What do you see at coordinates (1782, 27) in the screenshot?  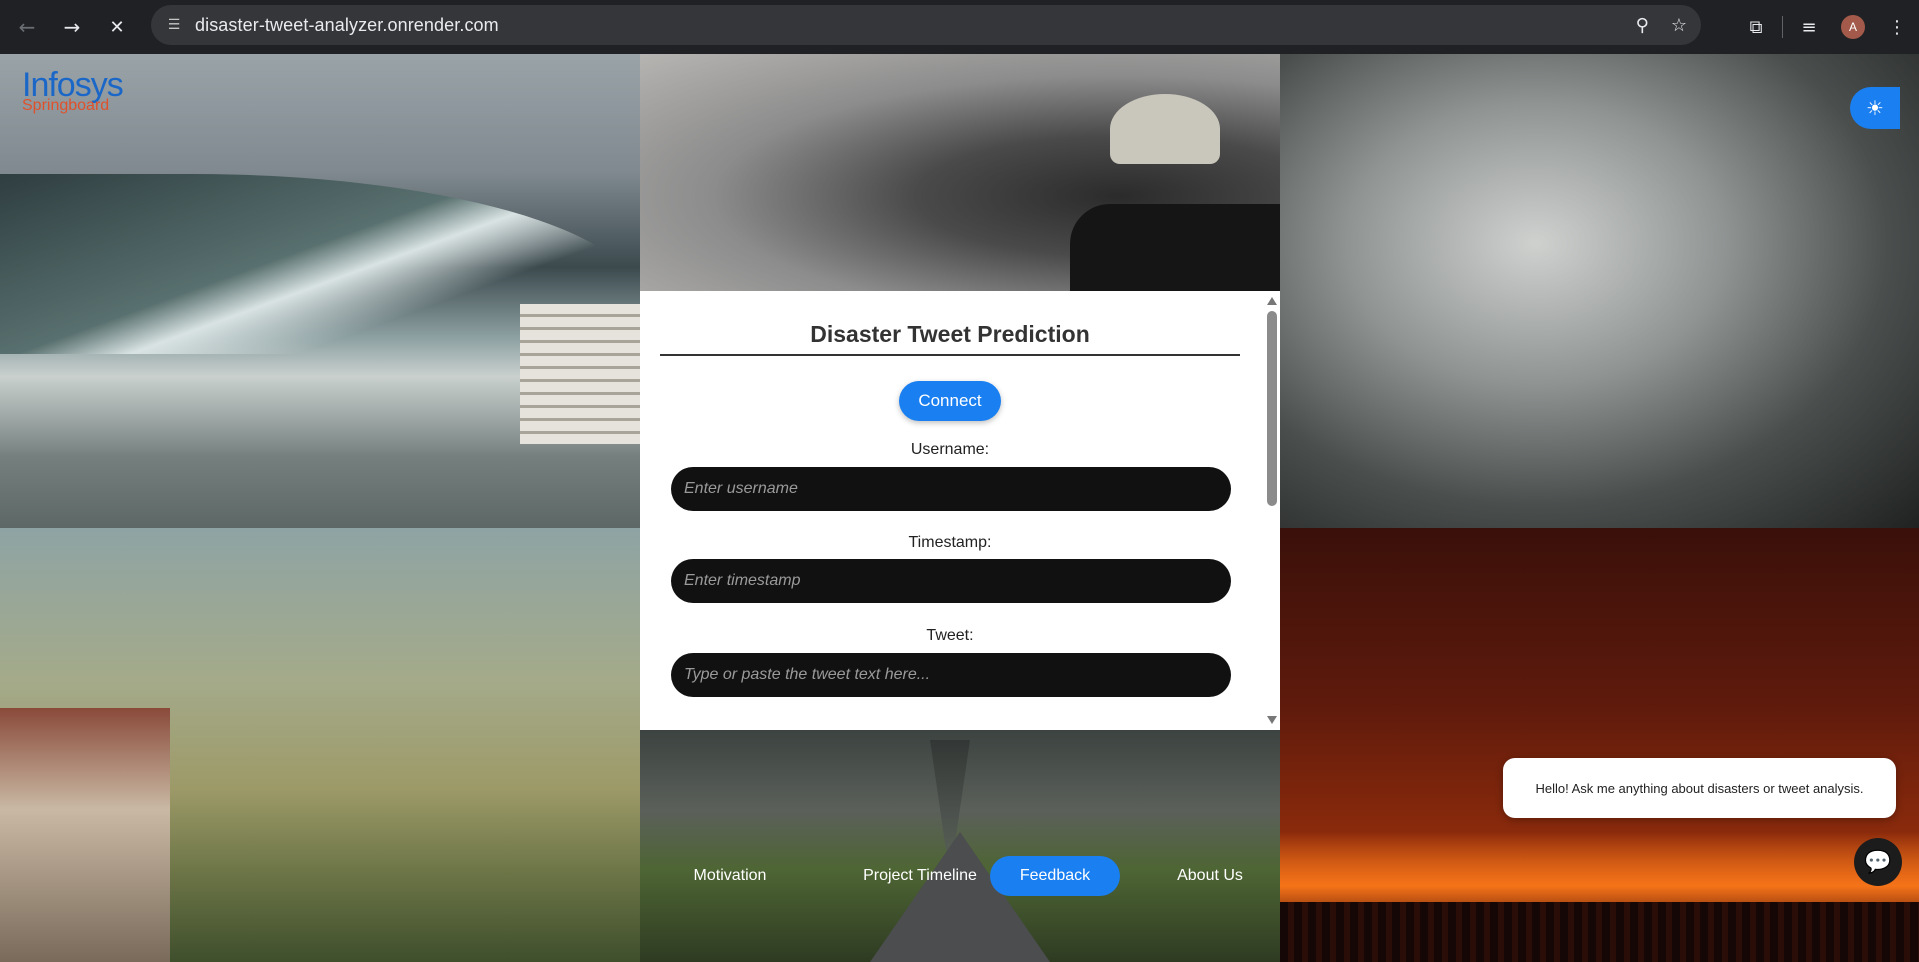 I see `toolbar-divider` at bounding box center [1782, 27].